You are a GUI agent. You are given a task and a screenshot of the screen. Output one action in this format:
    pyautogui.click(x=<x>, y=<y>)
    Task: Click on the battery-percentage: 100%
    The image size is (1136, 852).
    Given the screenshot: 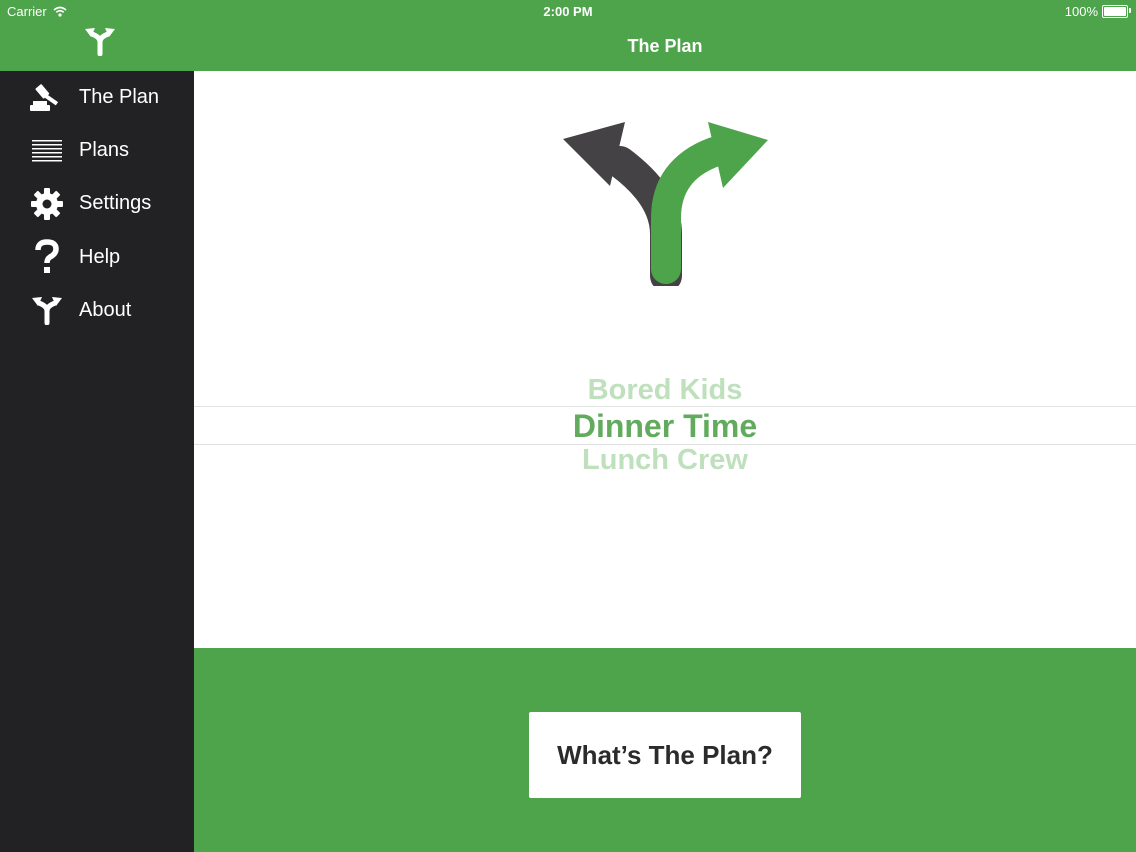 What is the action you would take?
    pyautogui.click(x=1081, y=11)
    